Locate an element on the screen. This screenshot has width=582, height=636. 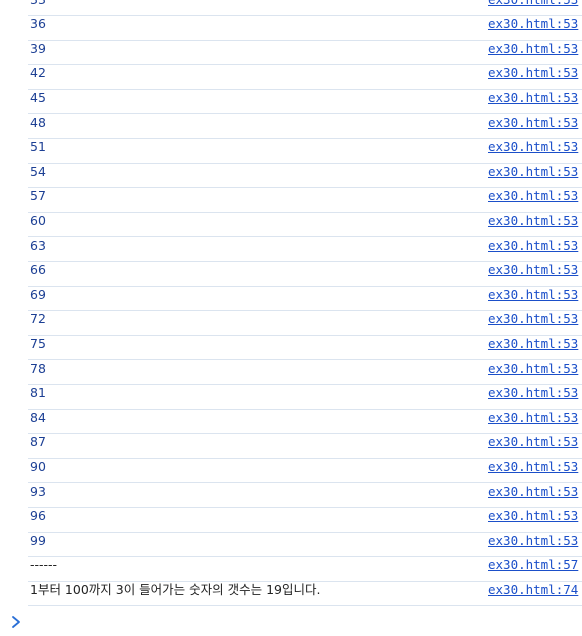
console-message-text: 81 is located at coordinates (38, 393).